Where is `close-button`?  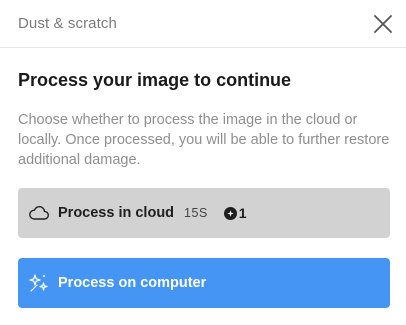
close-button is located at coordinates (383, 24).